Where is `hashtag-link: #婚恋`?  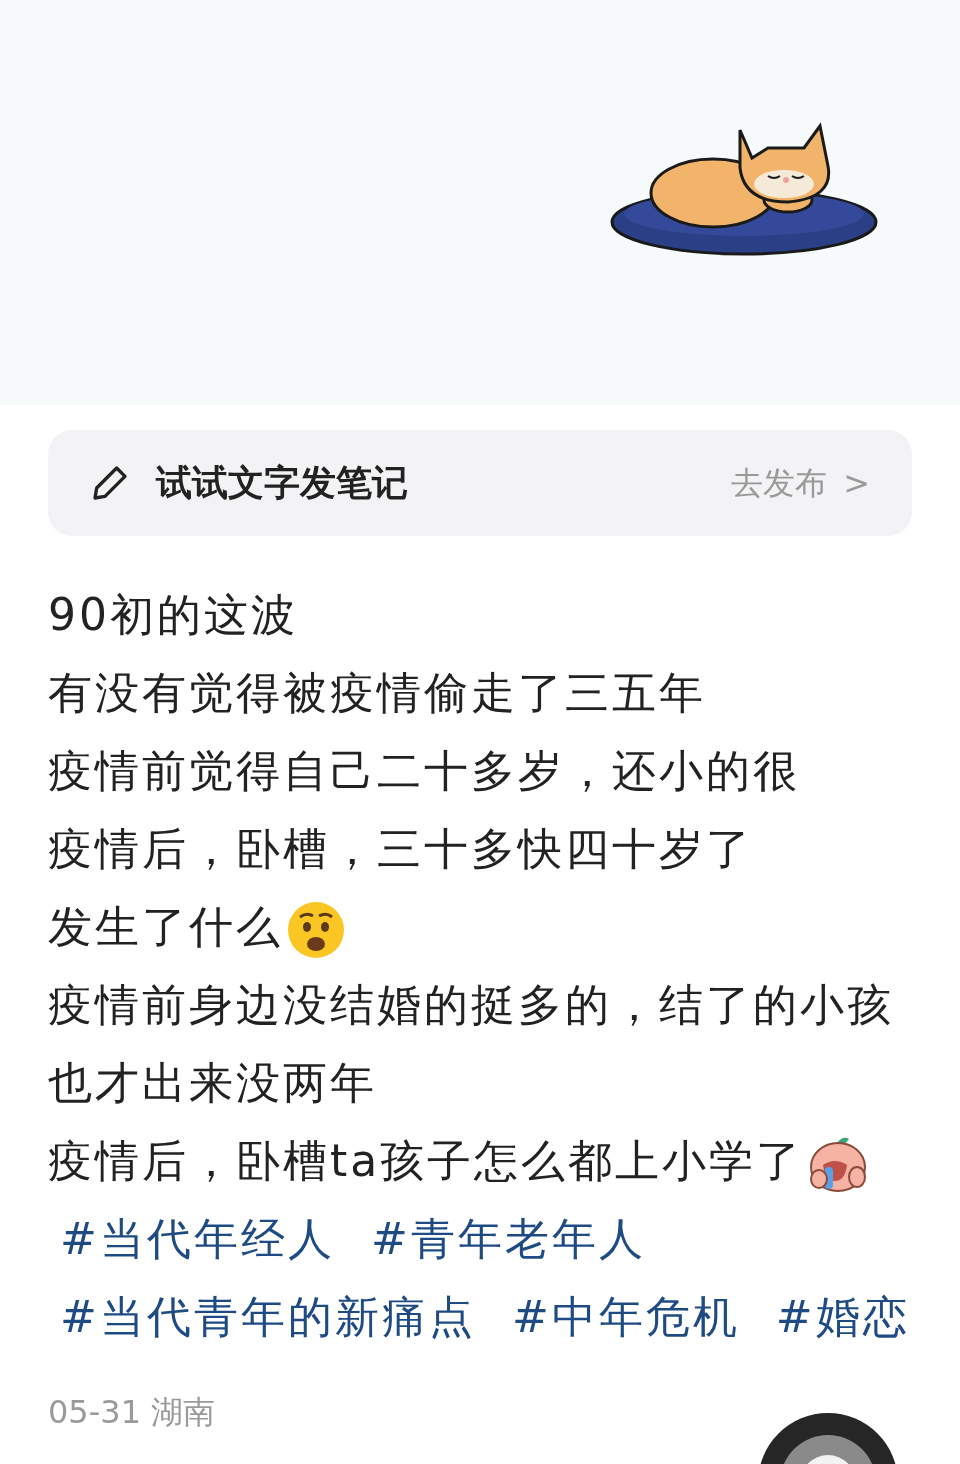
hashtag-link: #婚恋 is located at coordinates (842, 1317).